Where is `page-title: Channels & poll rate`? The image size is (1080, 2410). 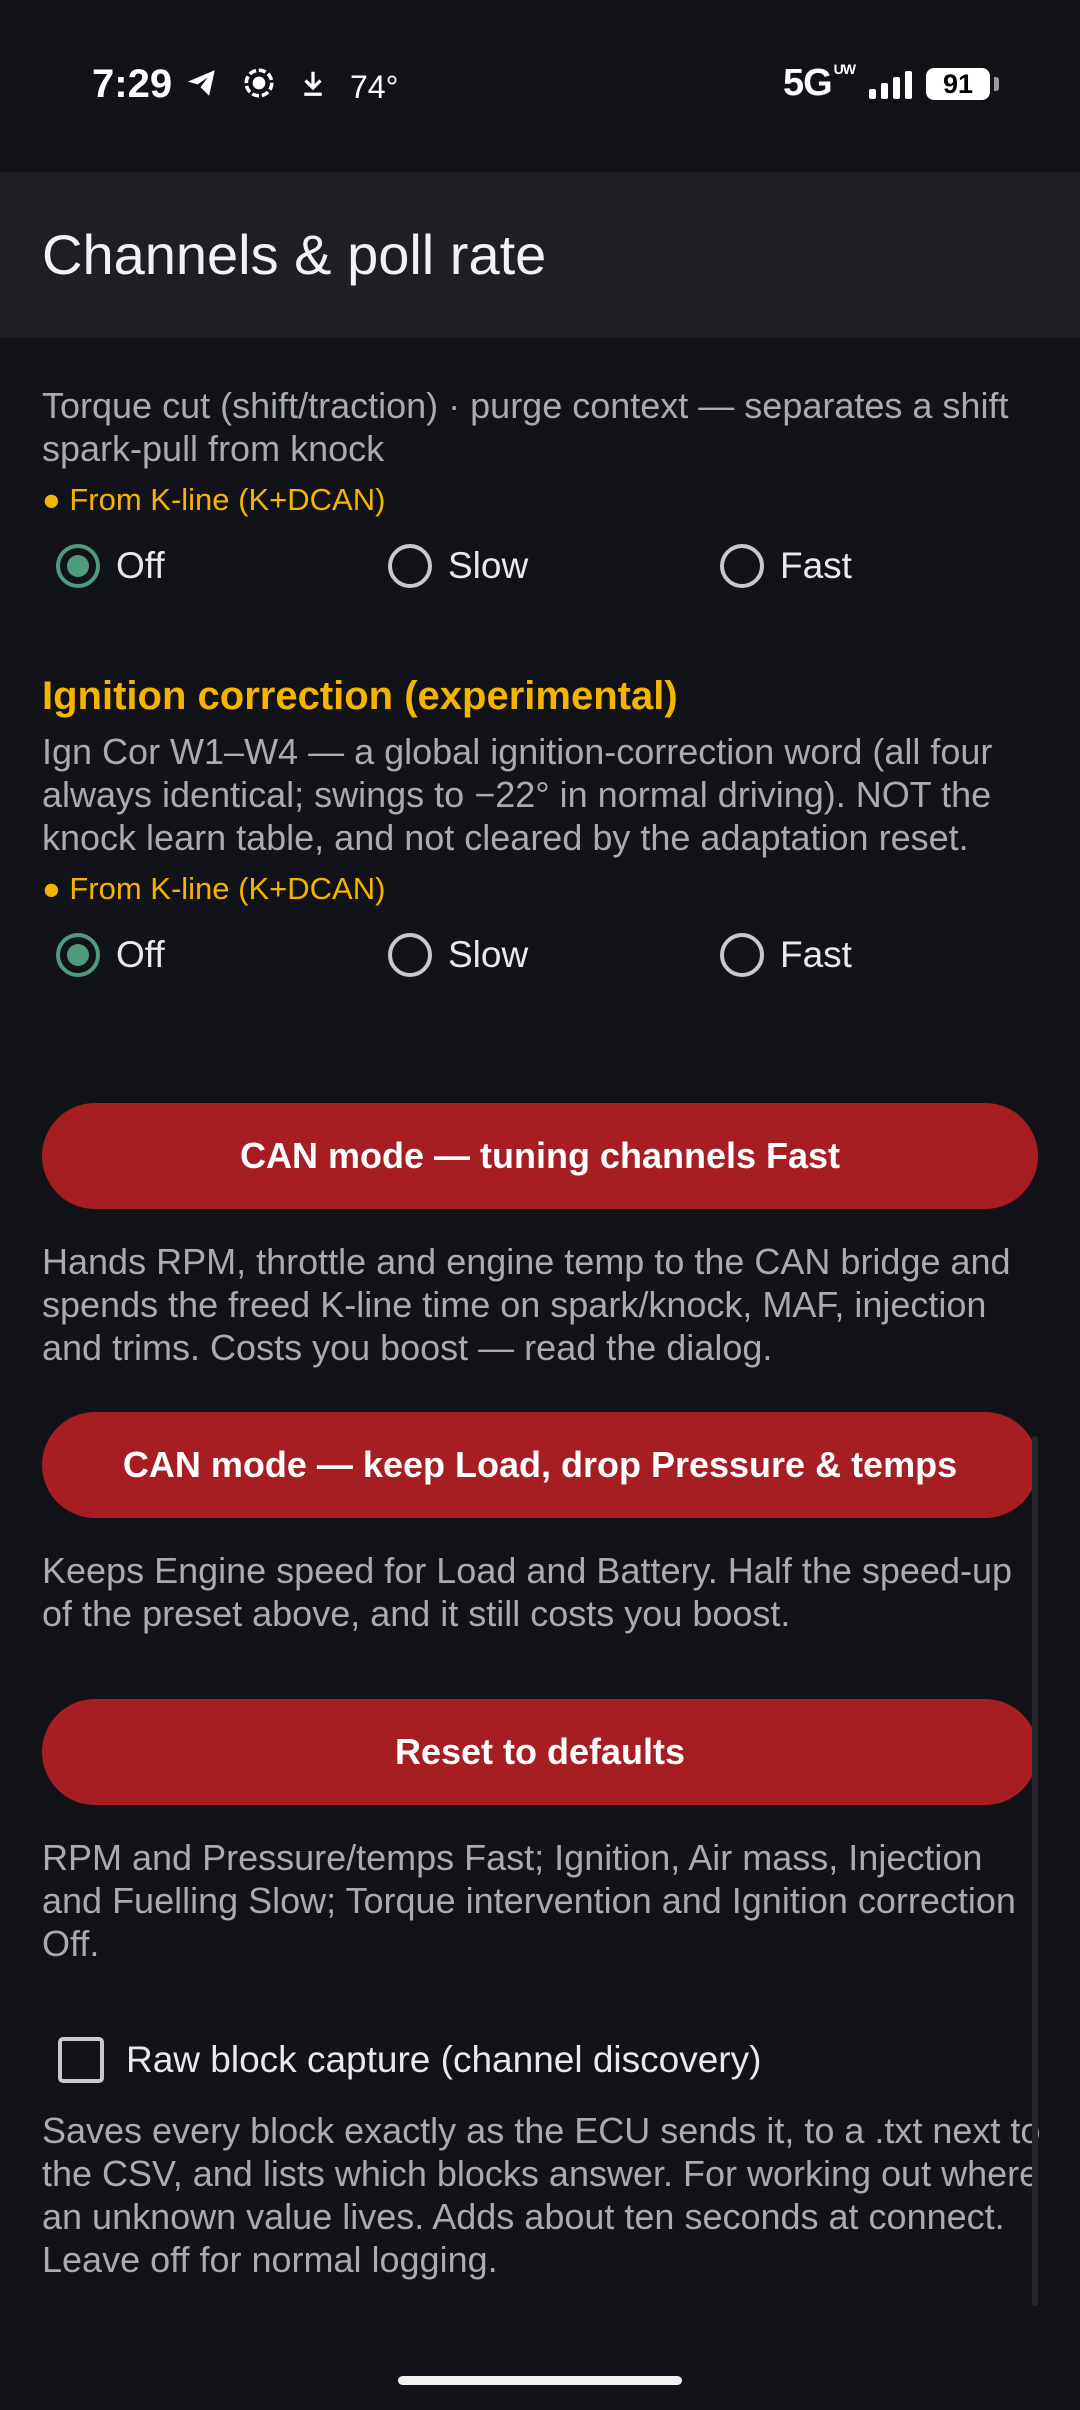
page-title: Channels & poll rate is located at coordinates (294, 254).